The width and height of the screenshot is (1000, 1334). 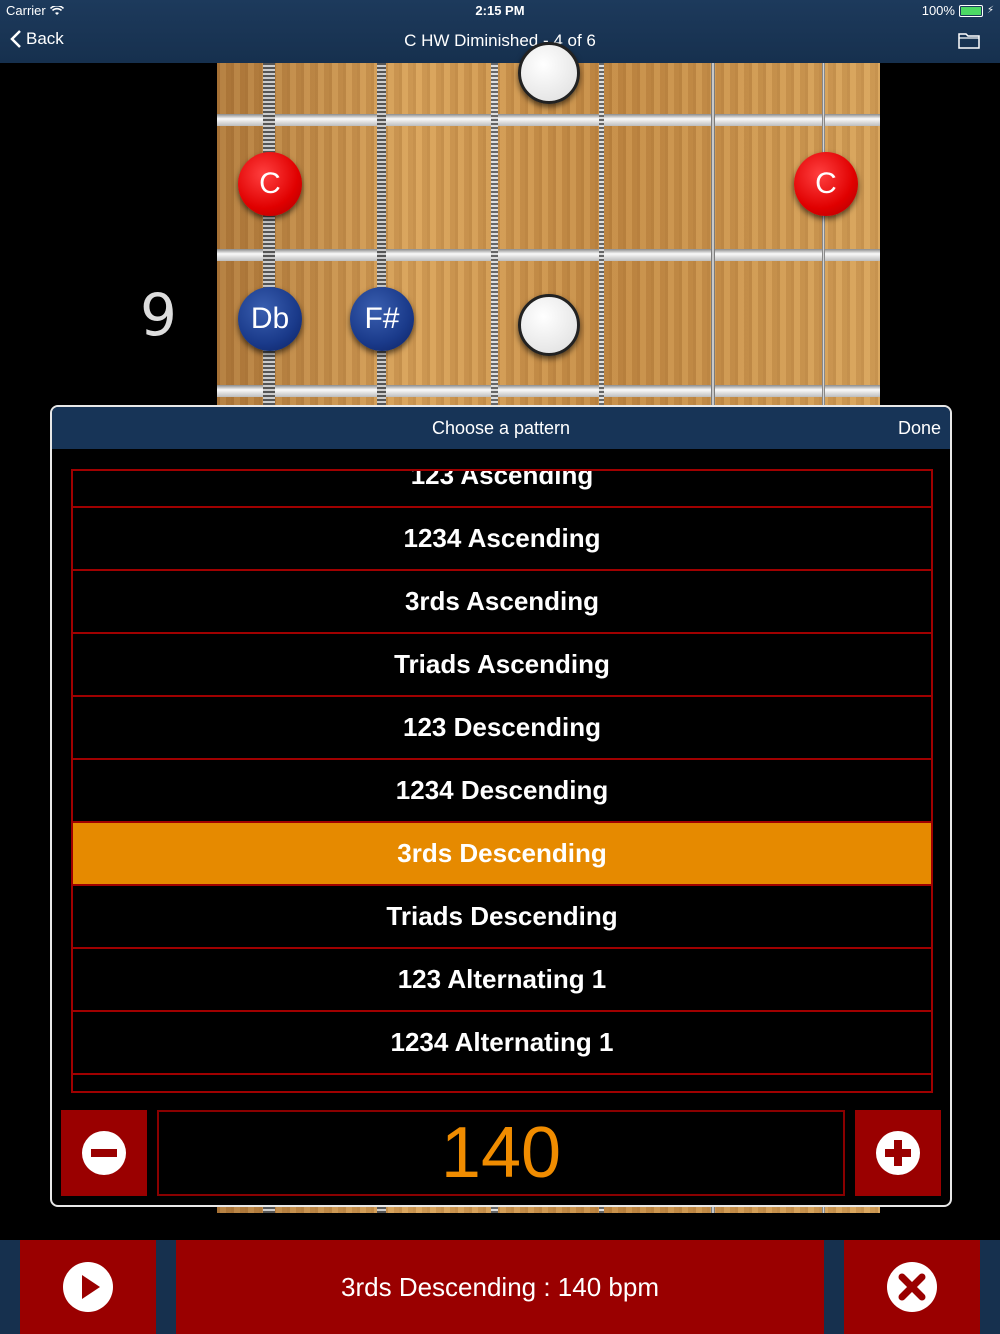 I want to click on now-playing-label: 3rds Descending : 140 bpm, so click(x=500, y=1287).